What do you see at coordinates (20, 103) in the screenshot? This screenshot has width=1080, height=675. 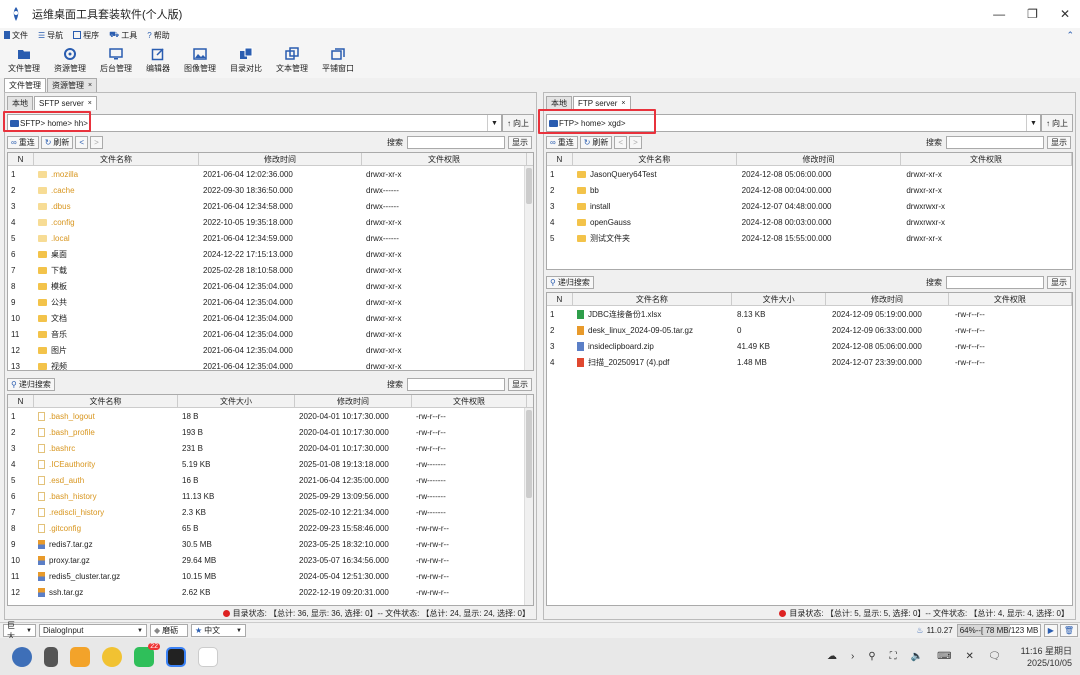 I see `tab-local: 本地` at bounding box center [20, 103].